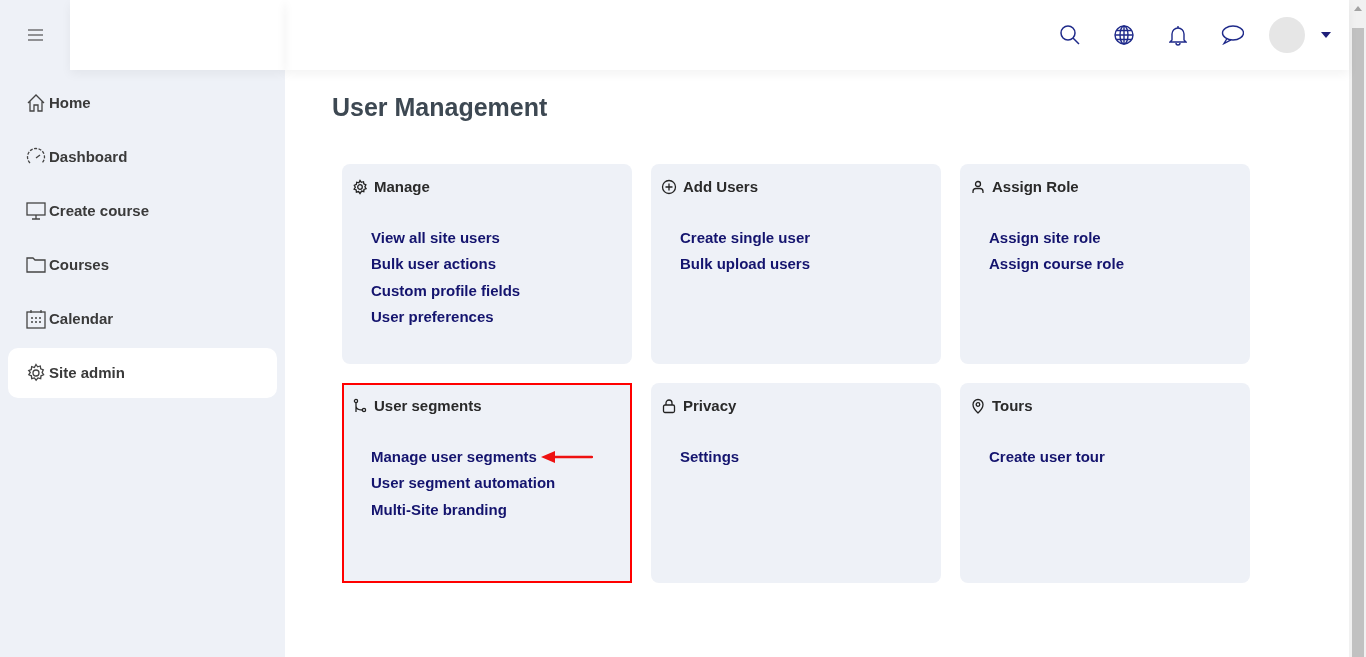  Describe the element at coordinates (1124, 35) in the screenshot. I see `globe-icon` at that location.